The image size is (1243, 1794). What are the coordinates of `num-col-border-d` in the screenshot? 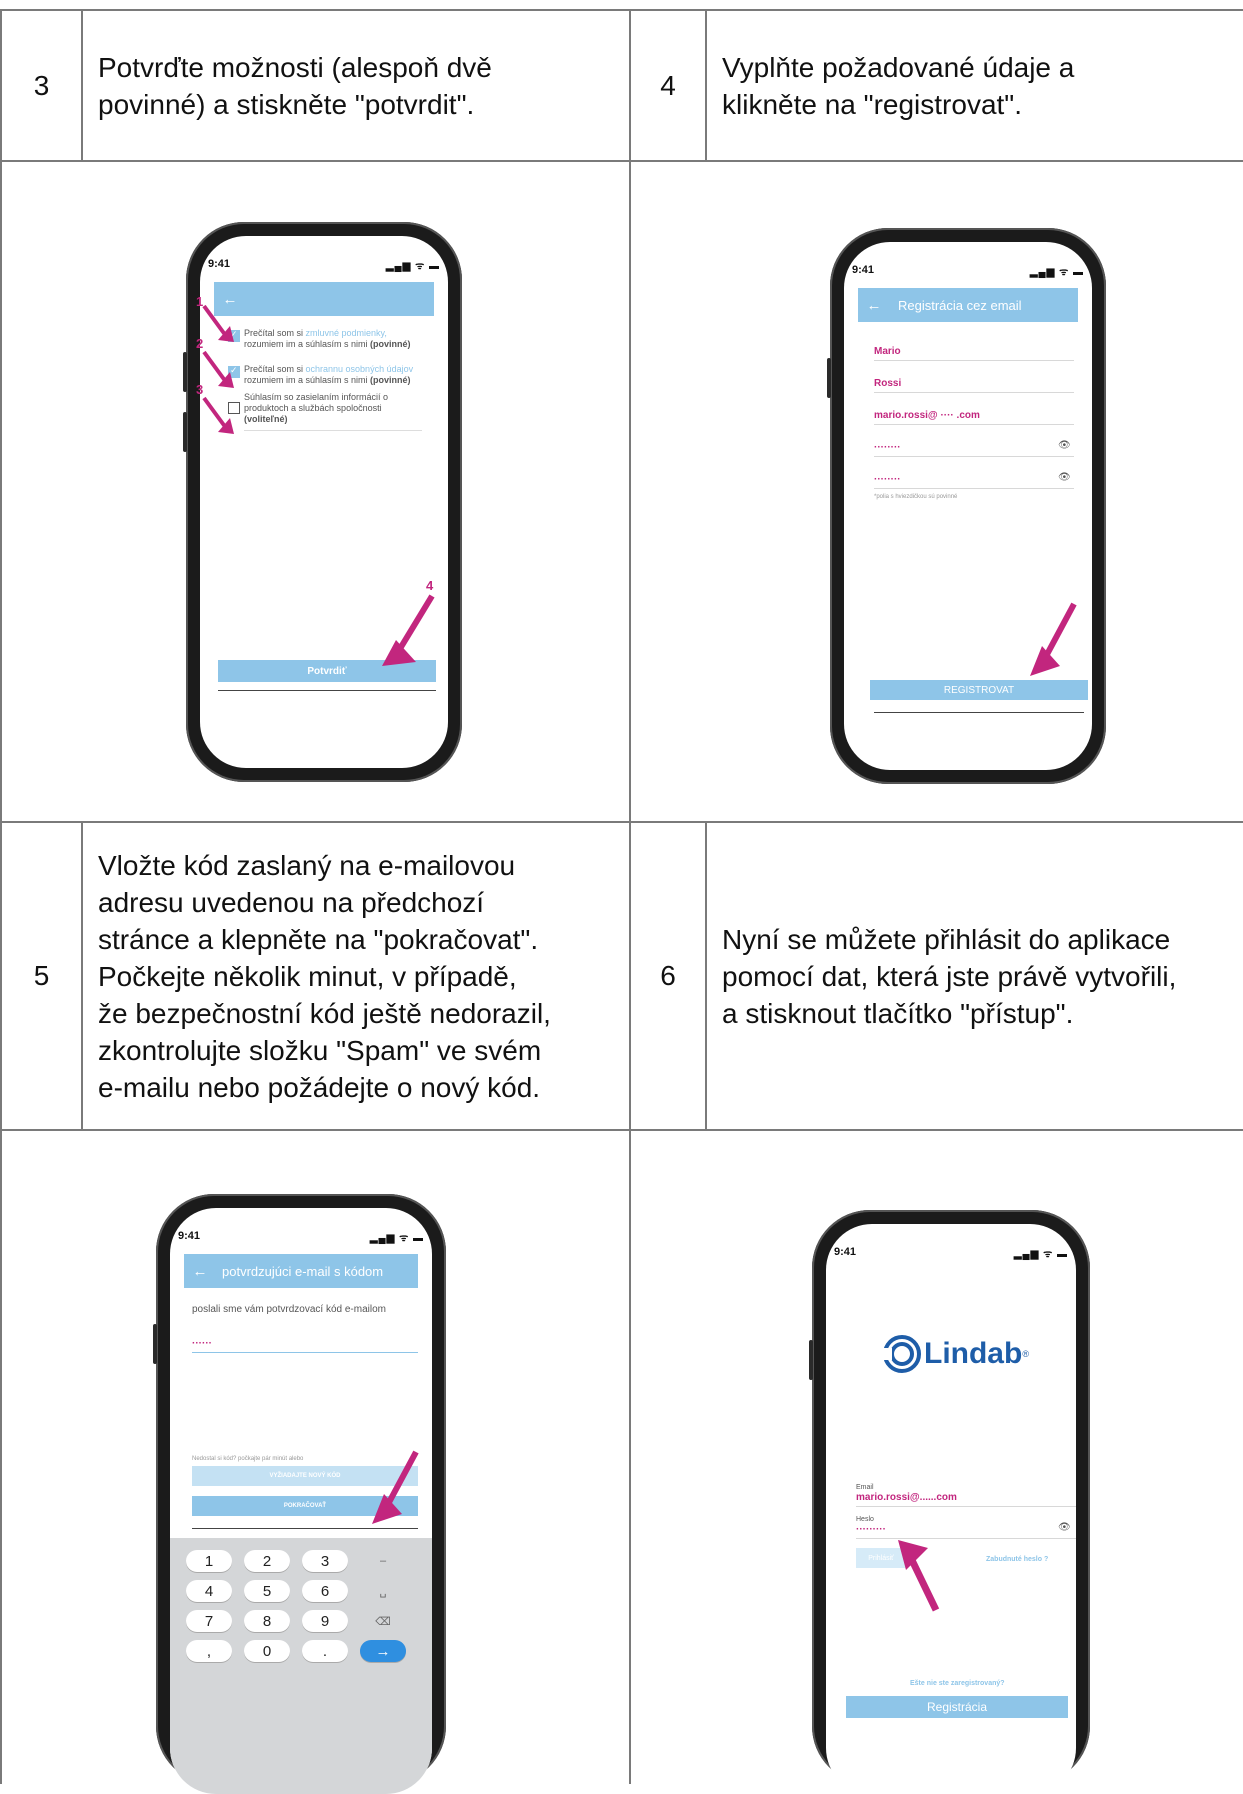 It's located at (706, 975).